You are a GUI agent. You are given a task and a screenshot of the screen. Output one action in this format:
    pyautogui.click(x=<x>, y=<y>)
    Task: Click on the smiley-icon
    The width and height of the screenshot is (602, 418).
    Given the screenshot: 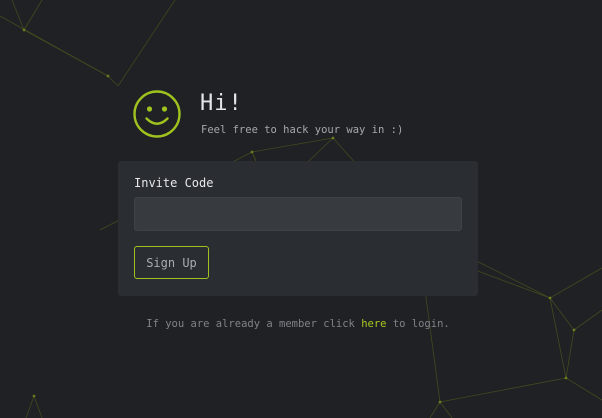 What is the action you would take?
    pyautogui.click(x=157, y=114)
    